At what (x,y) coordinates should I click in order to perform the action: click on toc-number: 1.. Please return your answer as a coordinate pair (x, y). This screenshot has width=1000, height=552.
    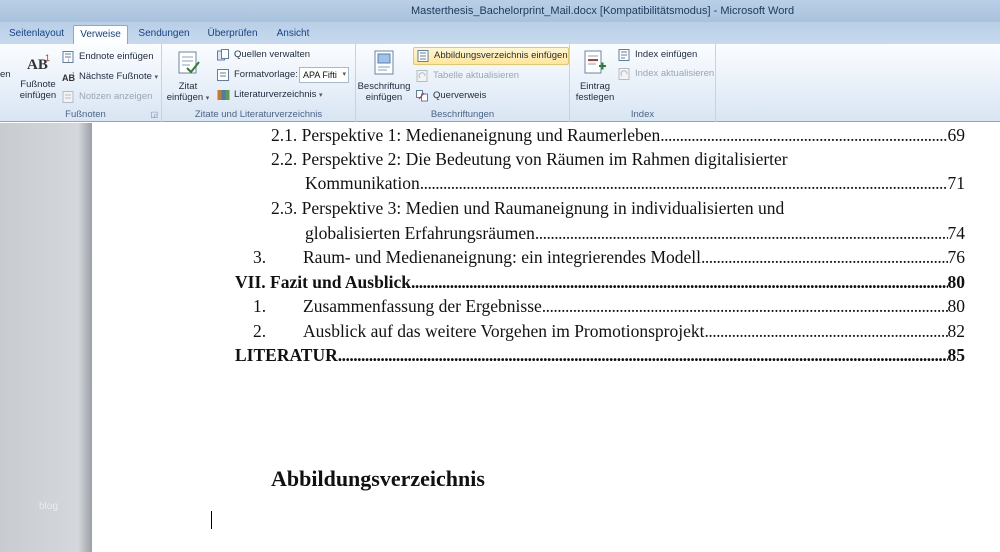
    Looking at the image, I should click on (260, 306).